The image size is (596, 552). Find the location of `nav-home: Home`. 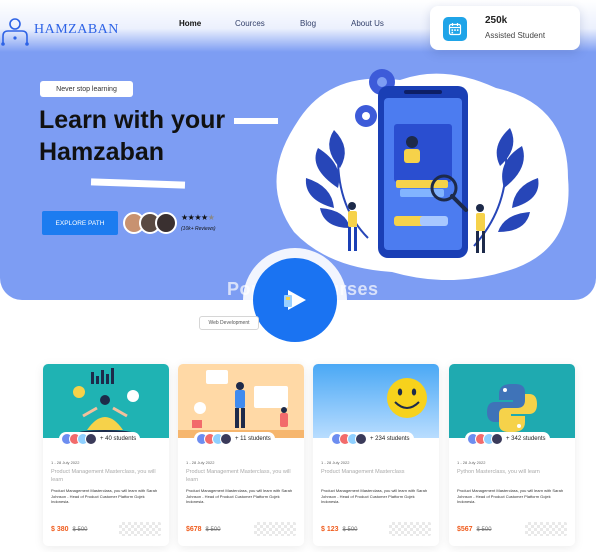

nav-home: Home is located at coordinates (190, 23).